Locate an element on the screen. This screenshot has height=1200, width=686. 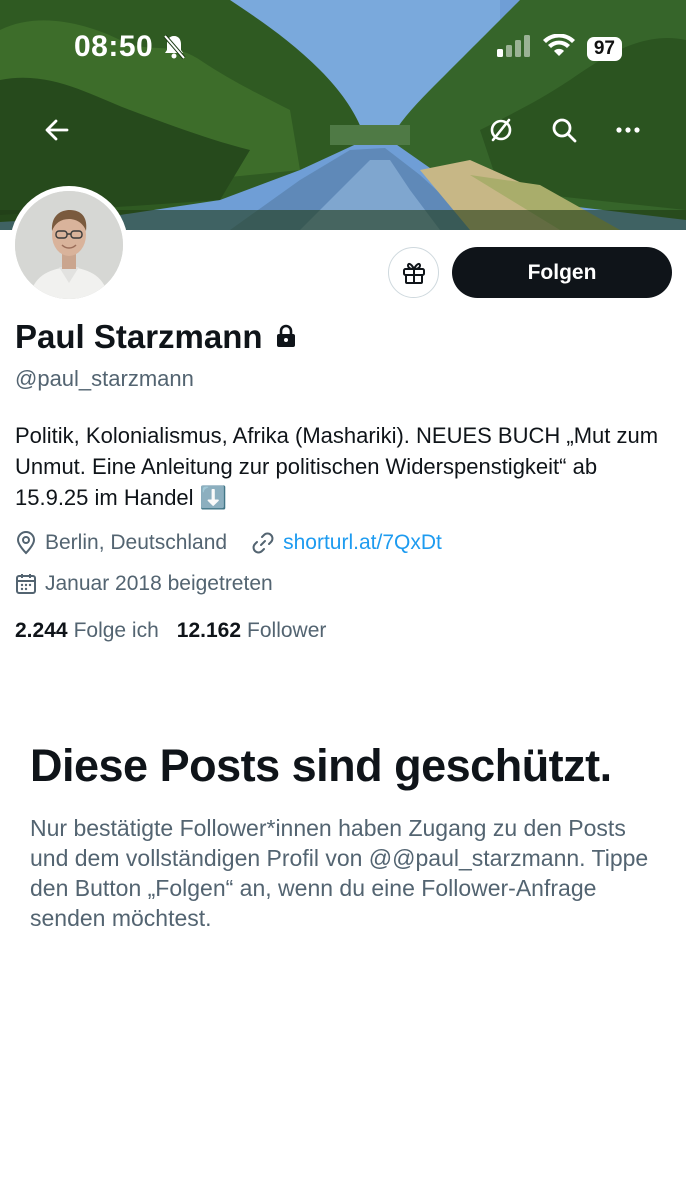
profile-avatar is located at coordinates (69, 245).